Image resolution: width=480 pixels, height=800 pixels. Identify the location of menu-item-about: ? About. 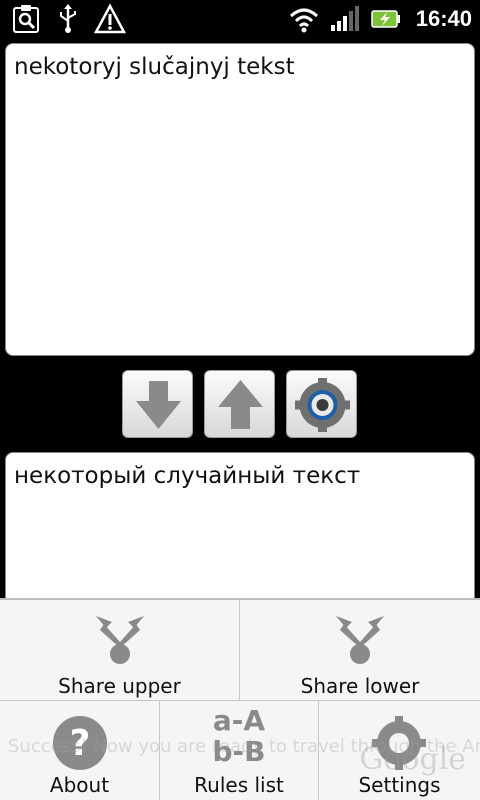
(79, 750).